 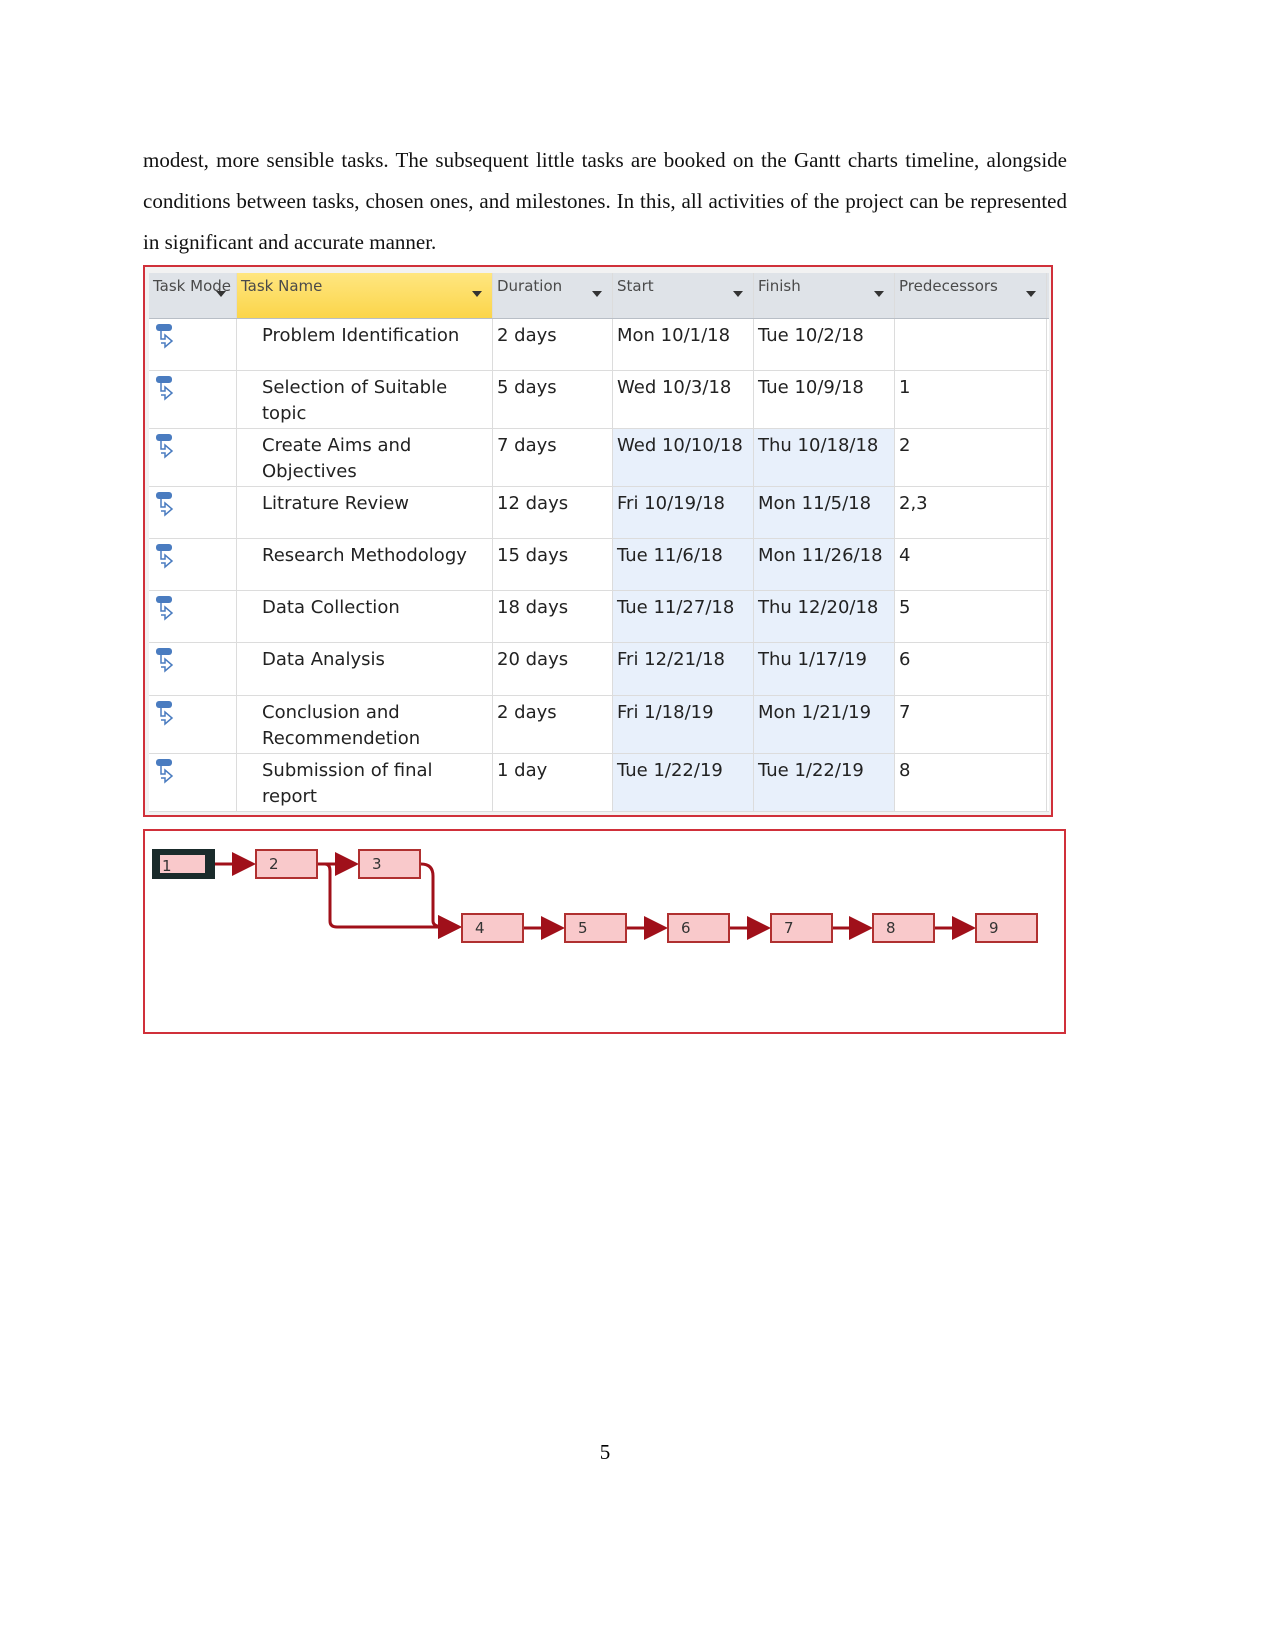 What do you see at coordinates (683, 782) in the screenshot?
I see `start-cell: Tue 1/22/19` at bounding box center [683, 782].